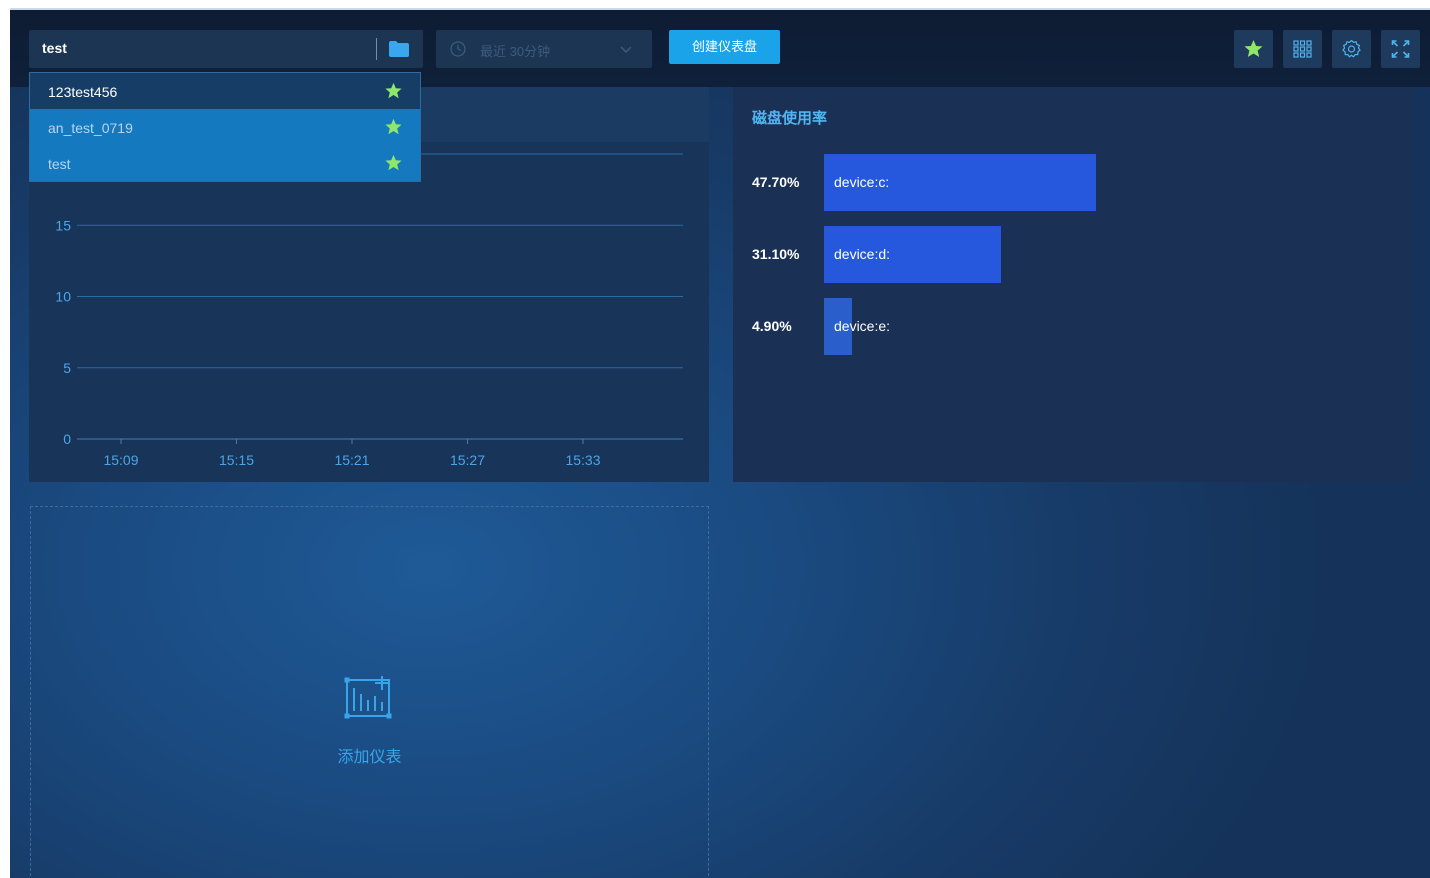  I want to click on dashboard-select-value: test, so click(54, 48).